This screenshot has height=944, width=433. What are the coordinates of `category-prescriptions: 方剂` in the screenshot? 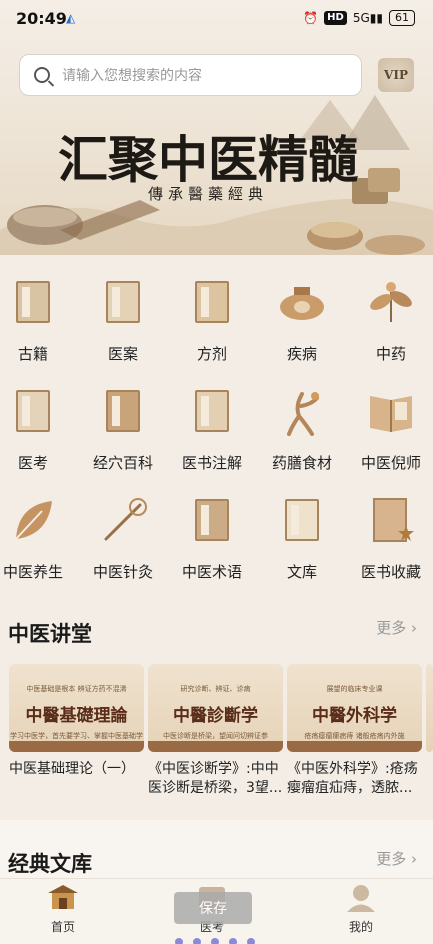 It's located at (212, 309).